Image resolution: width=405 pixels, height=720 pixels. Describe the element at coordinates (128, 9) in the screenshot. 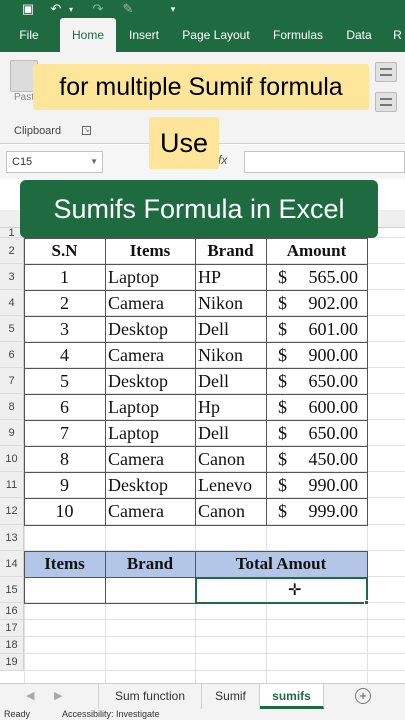

I see `format-painter-icon: ✎` at that location.